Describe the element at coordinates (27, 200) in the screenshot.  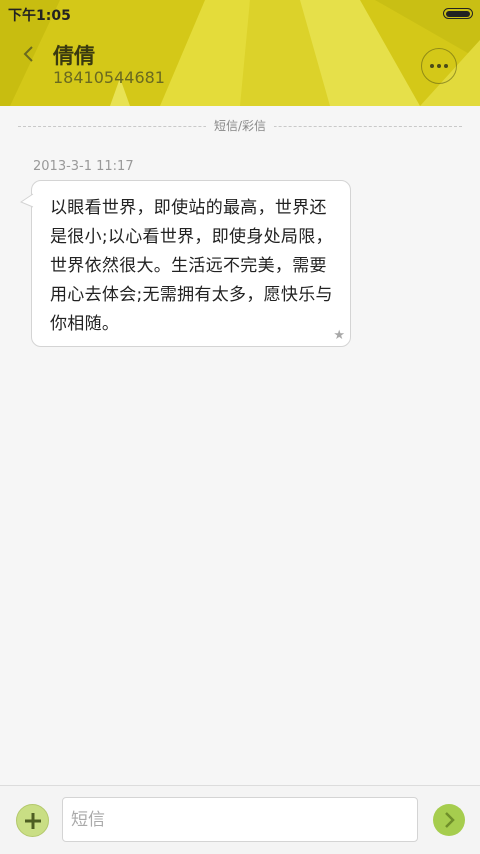
I see `bubble-tail` at that location.